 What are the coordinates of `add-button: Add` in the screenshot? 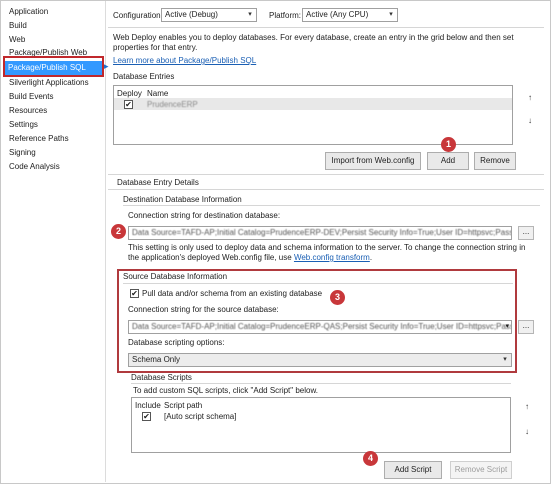 It's located at (448, 161).